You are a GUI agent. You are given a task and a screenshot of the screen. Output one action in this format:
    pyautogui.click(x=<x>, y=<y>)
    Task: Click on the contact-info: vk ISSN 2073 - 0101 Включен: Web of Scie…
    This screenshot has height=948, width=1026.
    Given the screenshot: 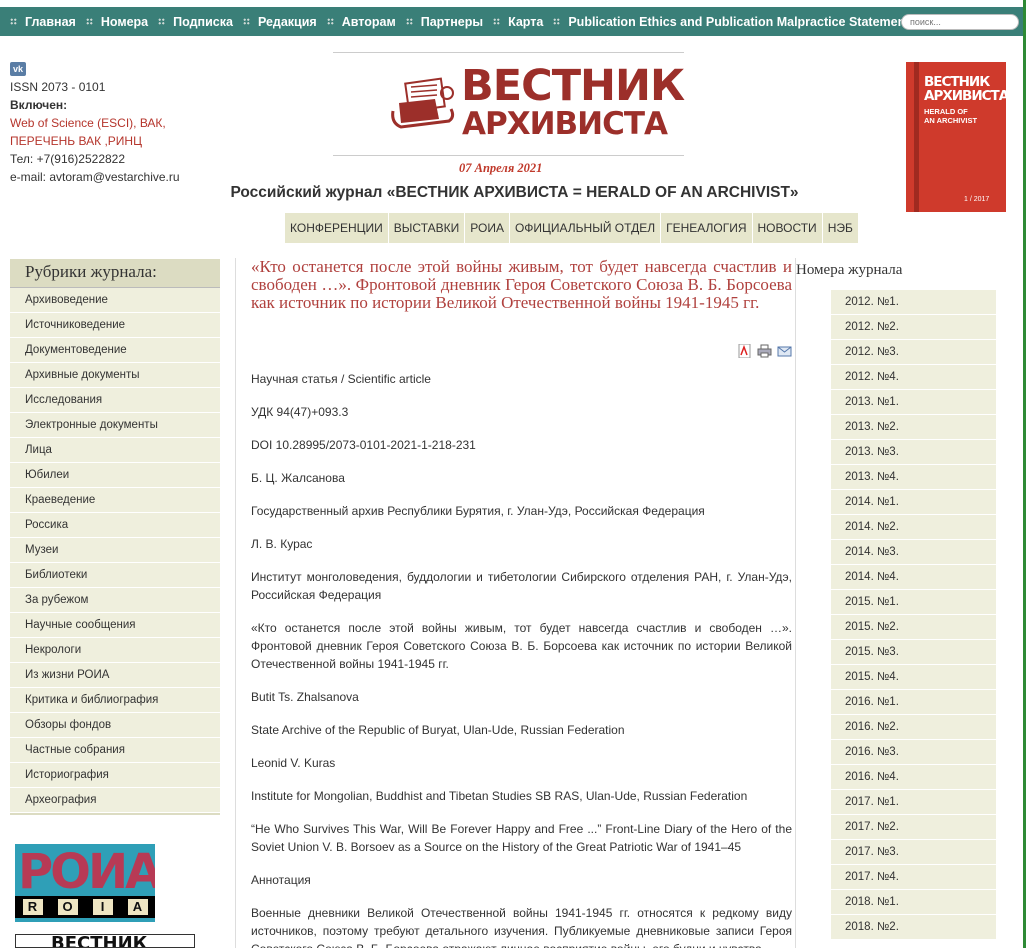 What is the action you would take?
    pyautogui.click(x=95, y=124)
    